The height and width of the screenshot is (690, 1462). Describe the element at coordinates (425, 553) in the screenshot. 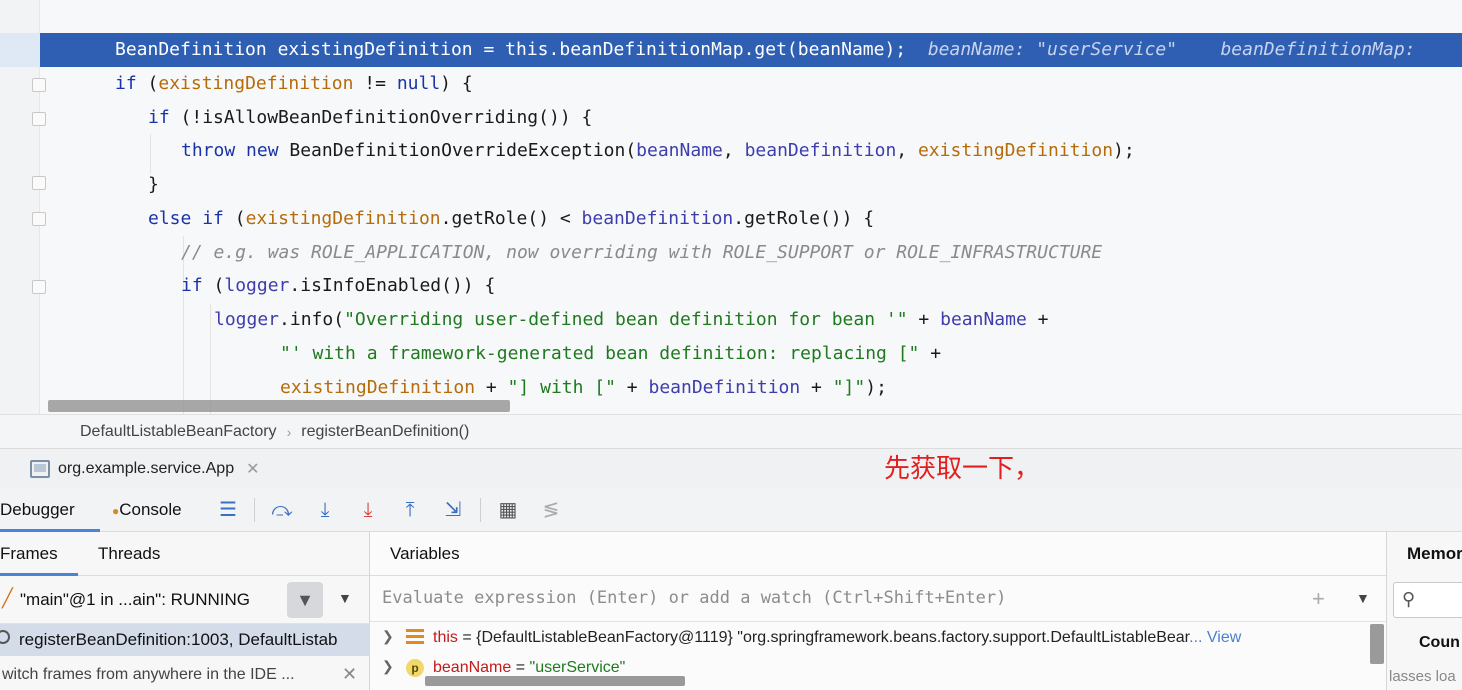

I see `variables-title: Variables` at that location.